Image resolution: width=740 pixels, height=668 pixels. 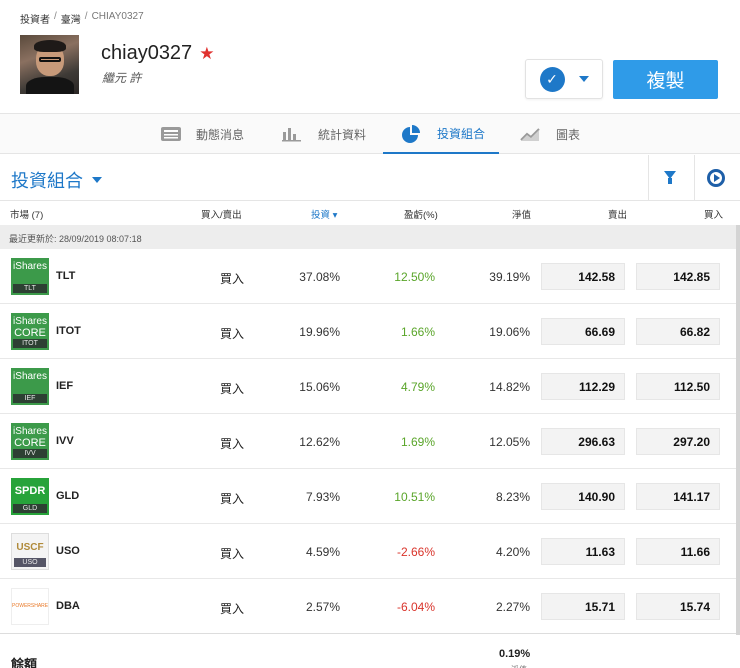 What do you see at coordinates (583, 441) in the screenshot?
I see `sell-price-button: 296.63` at bounding box center [583, 441].